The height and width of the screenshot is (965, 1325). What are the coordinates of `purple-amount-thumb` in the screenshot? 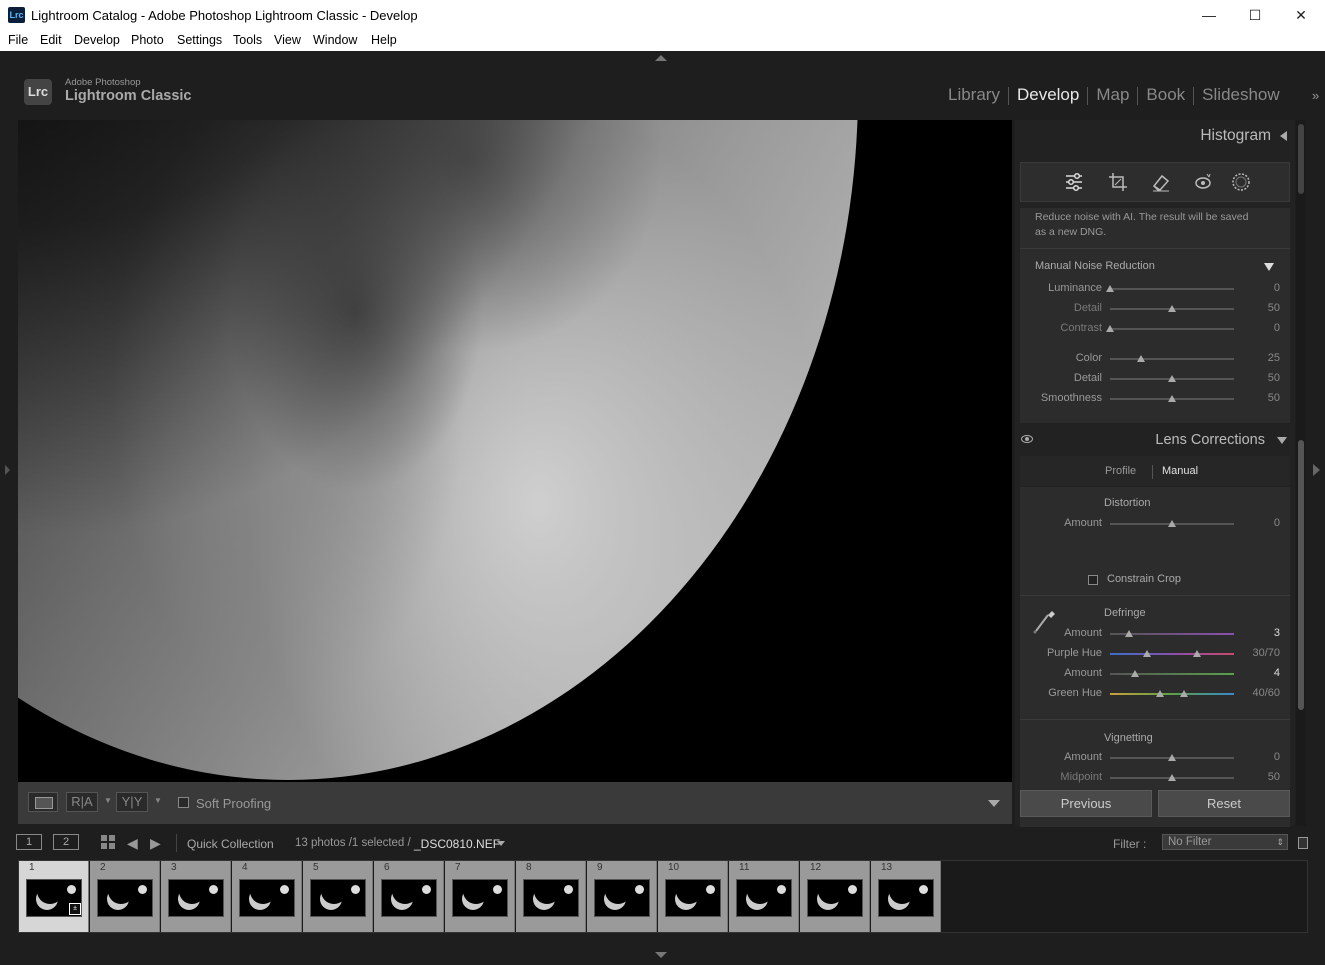 It's located at (1128, 633).